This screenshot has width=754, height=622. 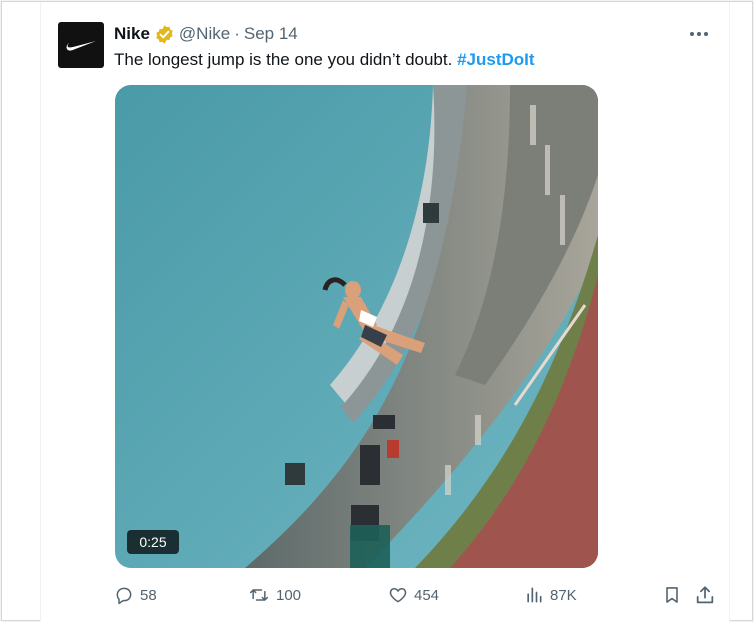 I want to click on tweet-date: Sep 14, so click(x=271, y=34).